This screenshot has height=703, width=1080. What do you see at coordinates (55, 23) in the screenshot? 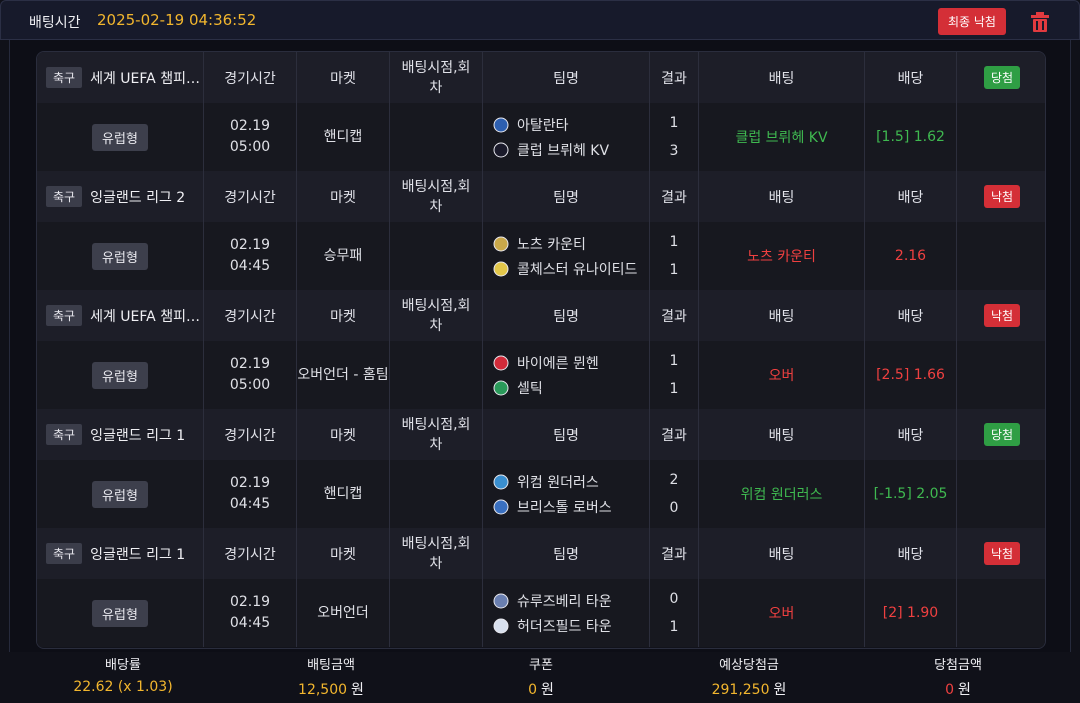
I see `bet-time-label: 배팅시간` at bounding box center [55, 23].